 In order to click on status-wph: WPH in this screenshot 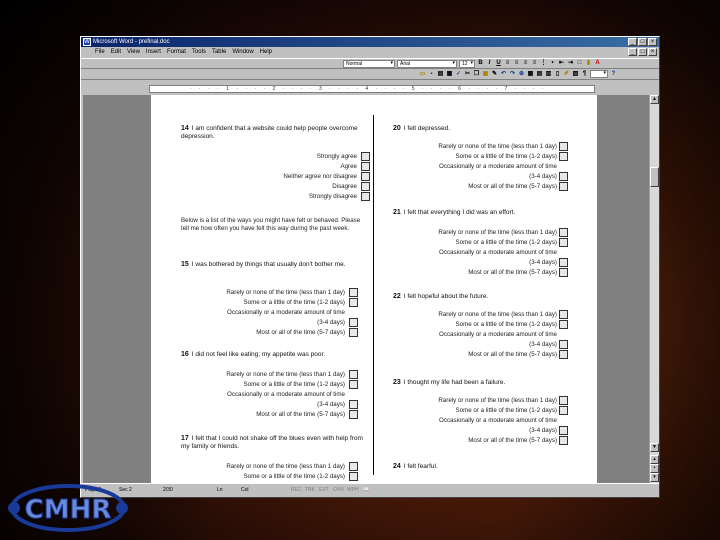, I will do `click(353, 490)`.